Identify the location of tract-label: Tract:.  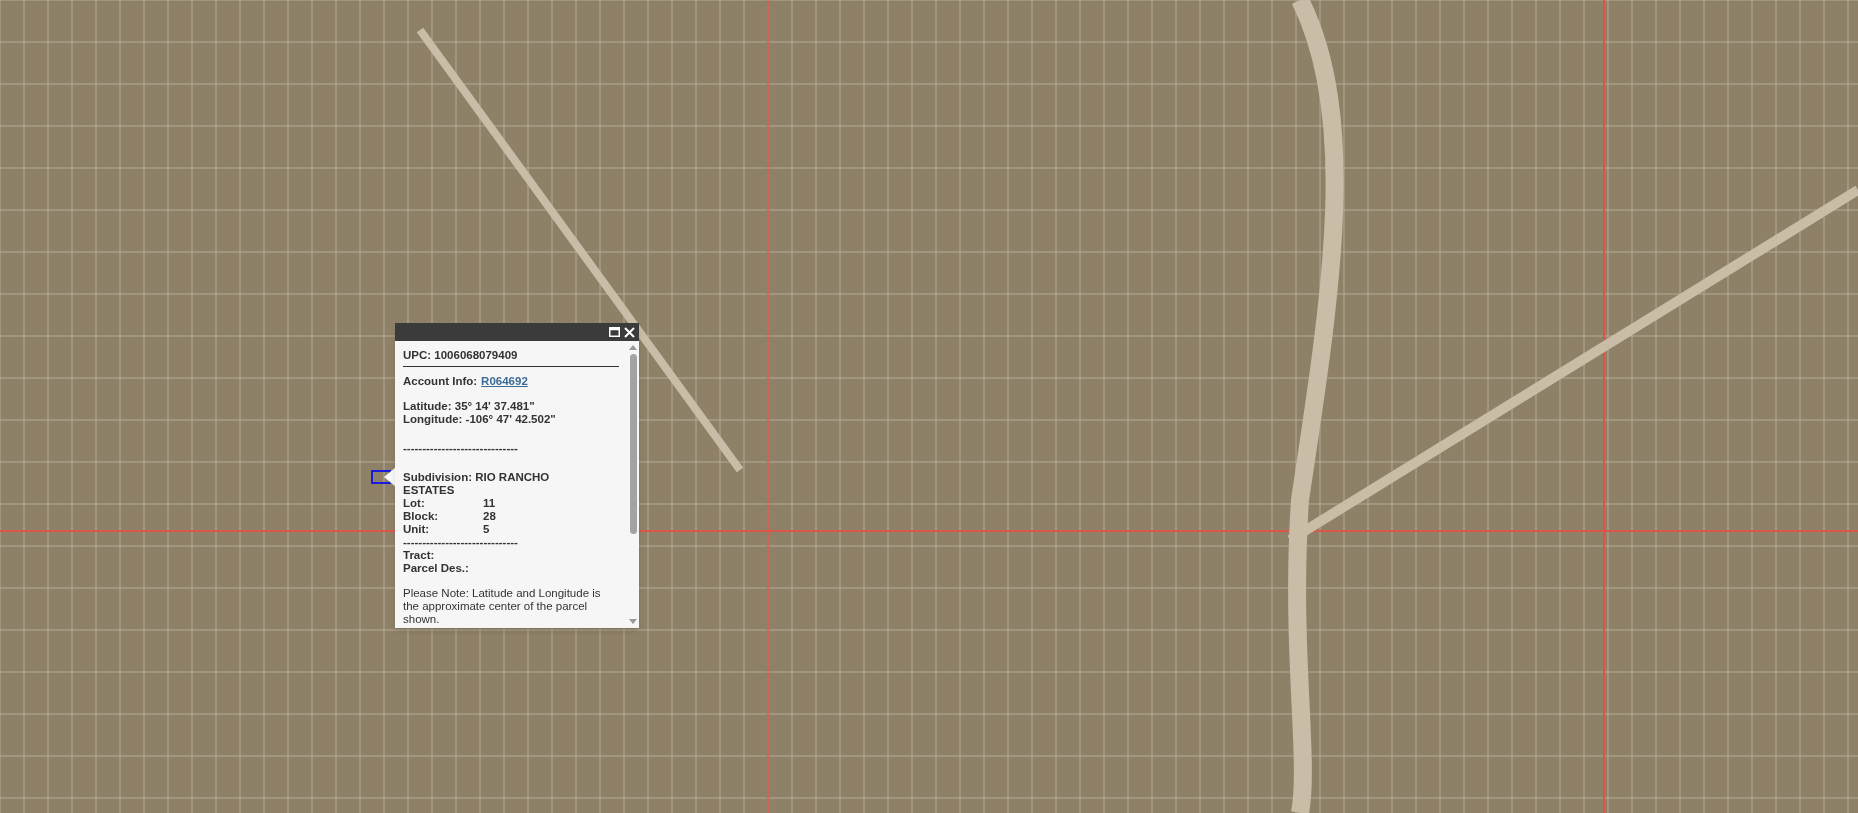
(419, 555).